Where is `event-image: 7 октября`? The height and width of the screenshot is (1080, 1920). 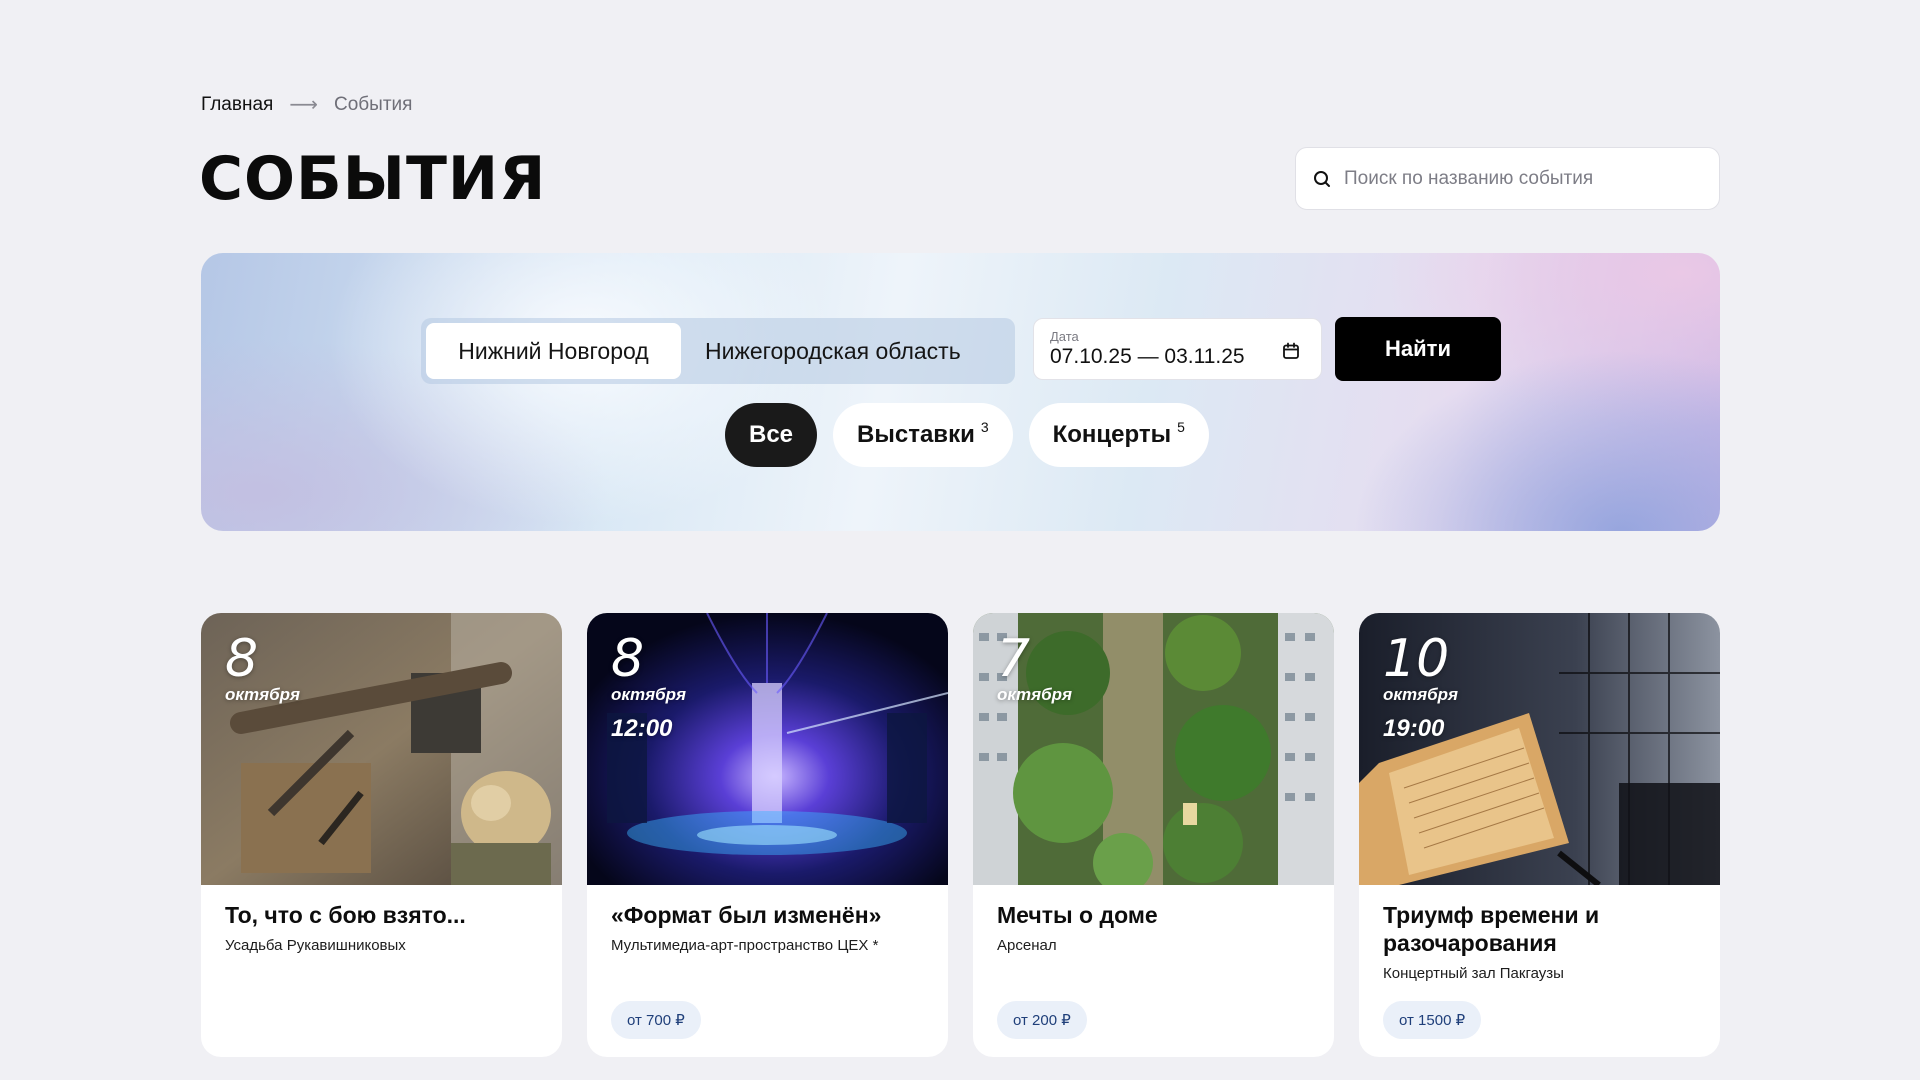 event-image: 7 октября is located at coordinates (1153, 749).